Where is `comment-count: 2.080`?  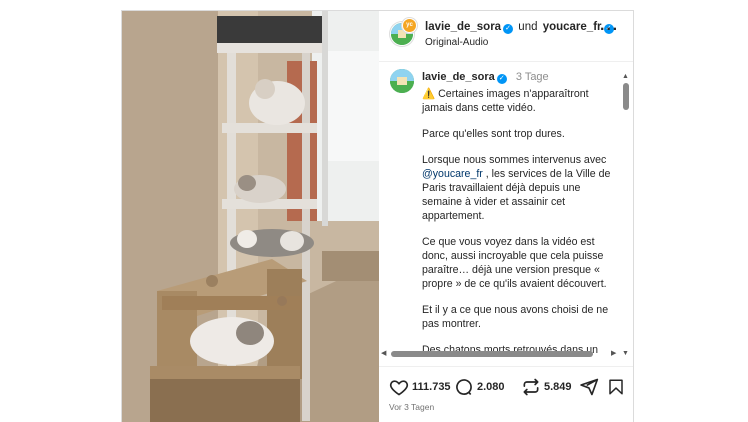
comment-count: 2.080 is located at coordinates (491, 387).